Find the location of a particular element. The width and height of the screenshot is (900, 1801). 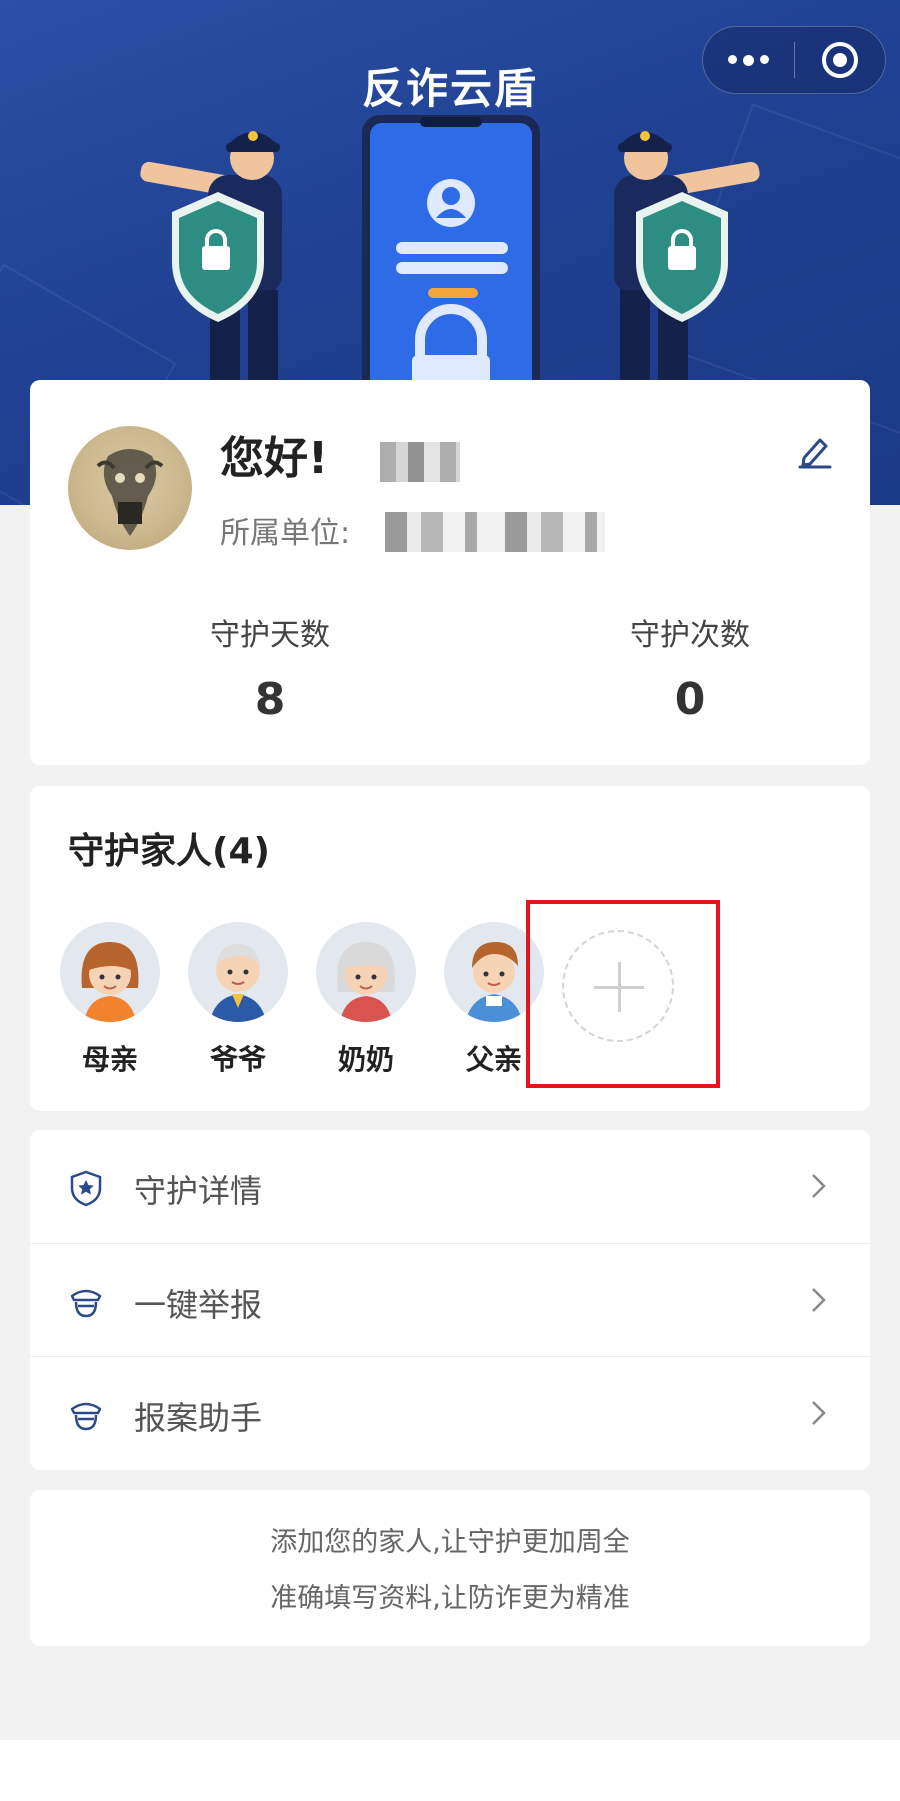

highlight-box is located at coordinates (623, 994).